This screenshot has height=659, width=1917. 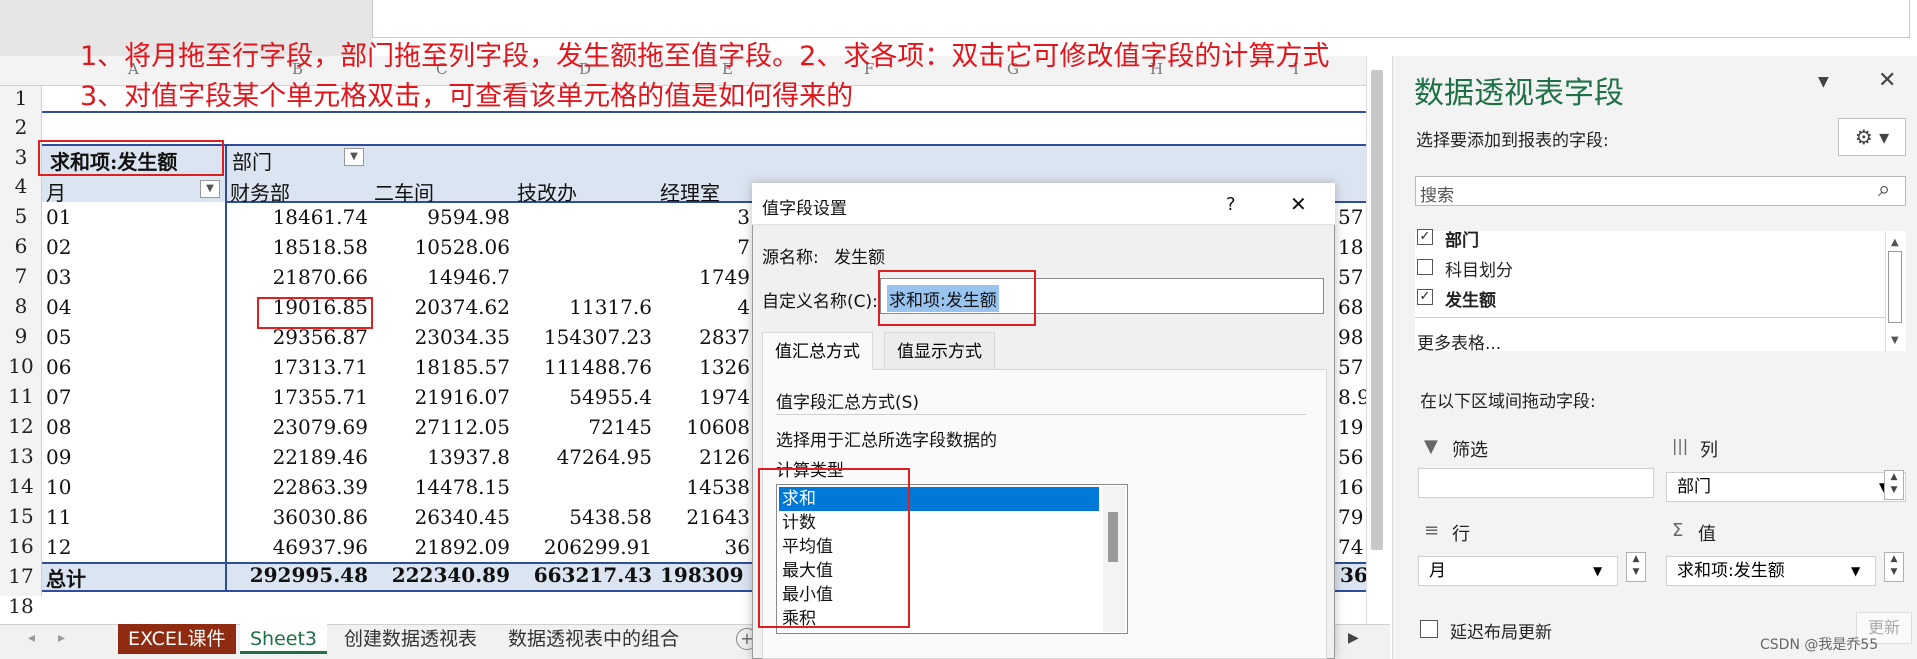 I want to click on value-cell: 72145, so click(x=582, y=427).